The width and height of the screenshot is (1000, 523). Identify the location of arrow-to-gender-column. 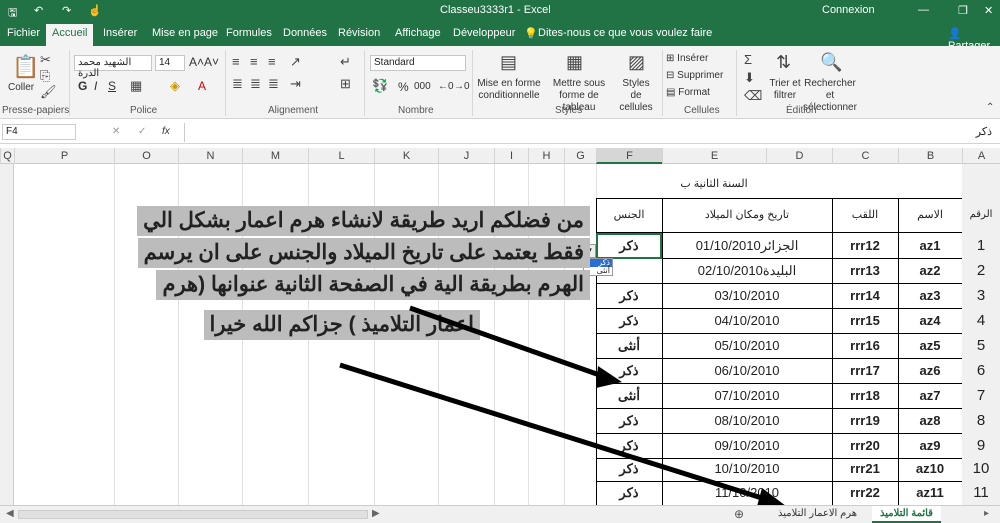
(509, 343).